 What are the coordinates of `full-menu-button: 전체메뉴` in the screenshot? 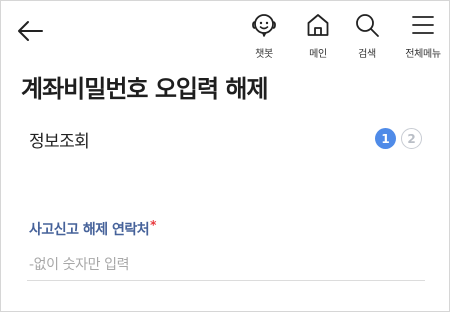 It's located at (423, 37).